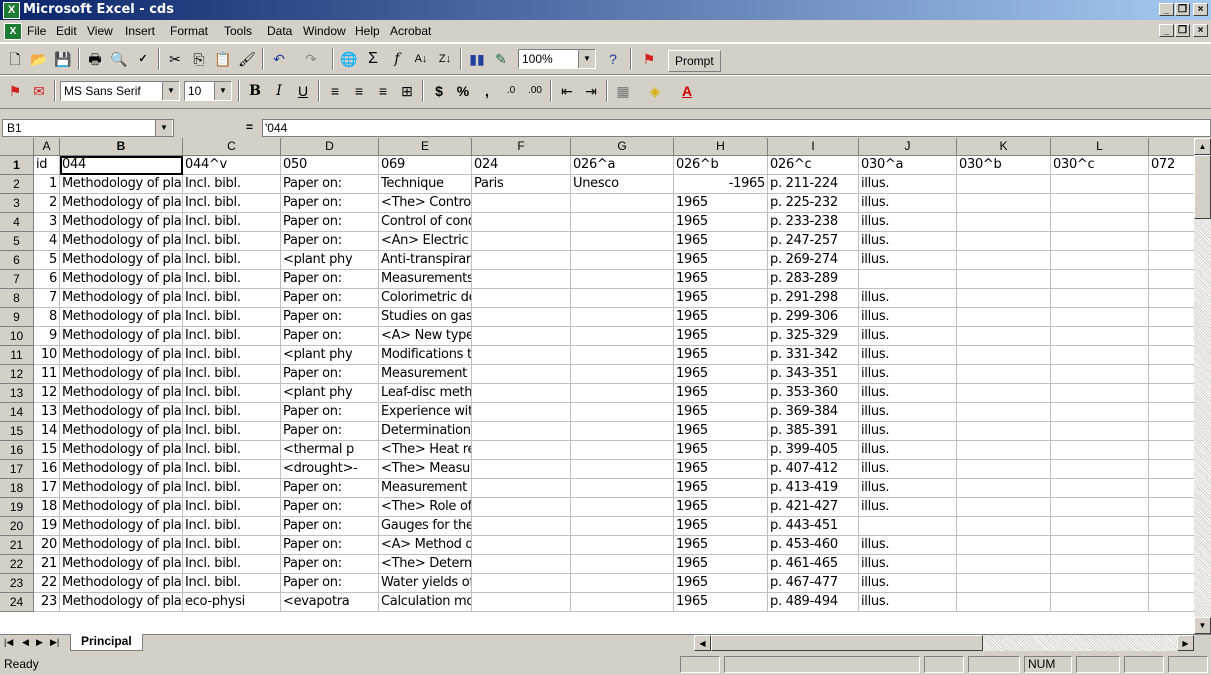  Describe the element at coordinates (367, 31) in the screenshot. I see `menu-help: Help` at that location.